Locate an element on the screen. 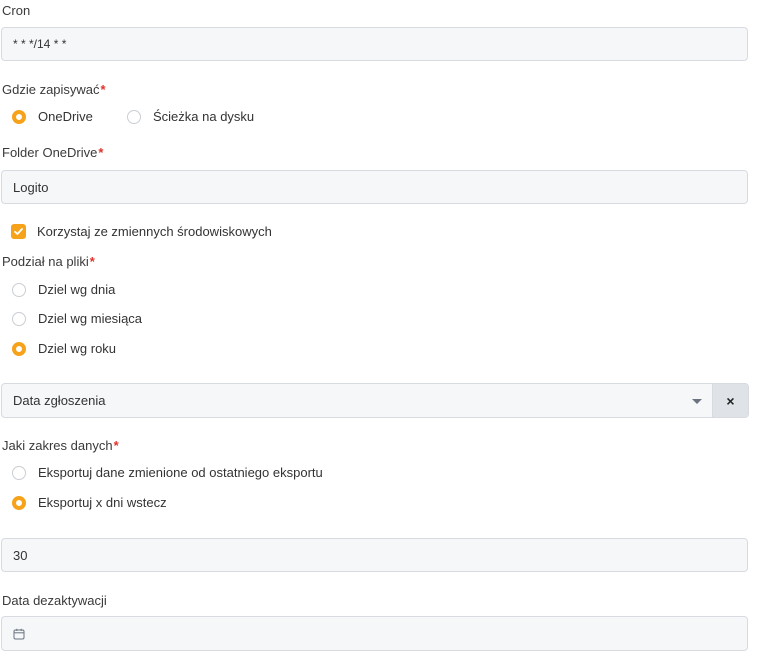  range-label: Jaki zakres danych* is located at coordinates (60, 445).